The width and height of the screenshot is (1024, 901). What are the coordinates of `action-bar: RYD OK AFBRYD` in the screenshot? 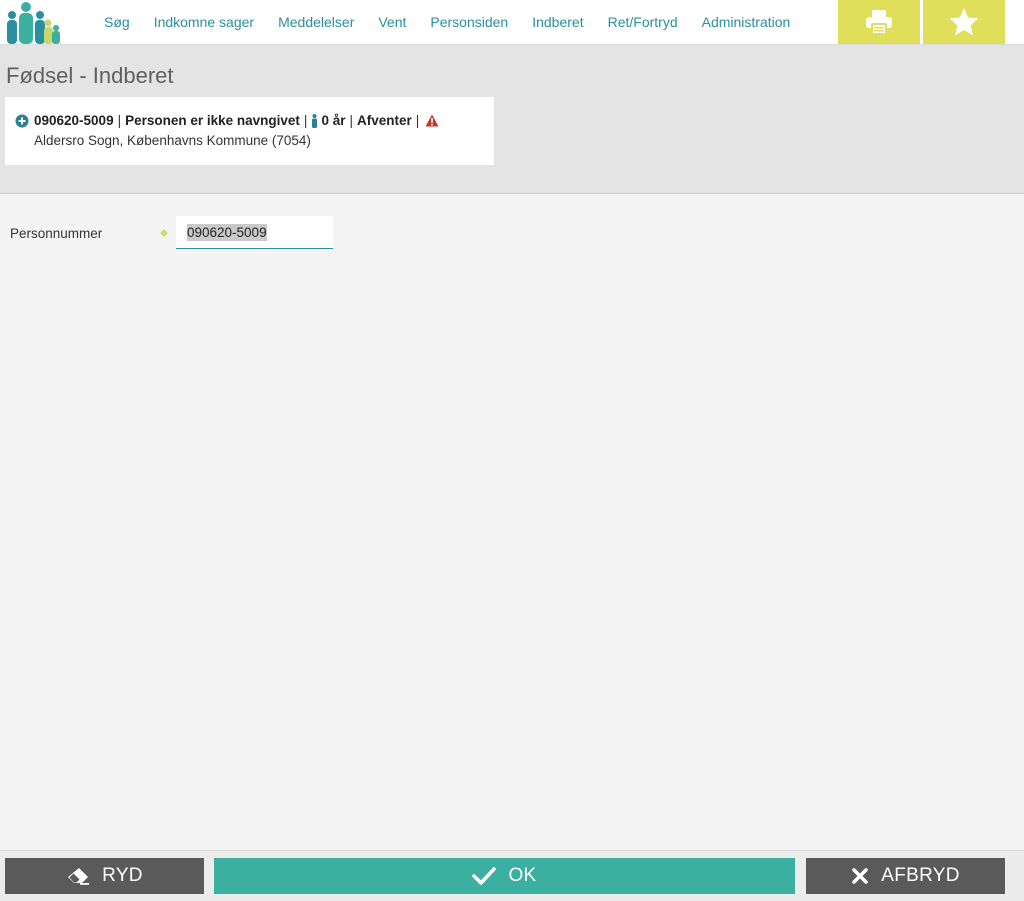 It's located at (512, 875).